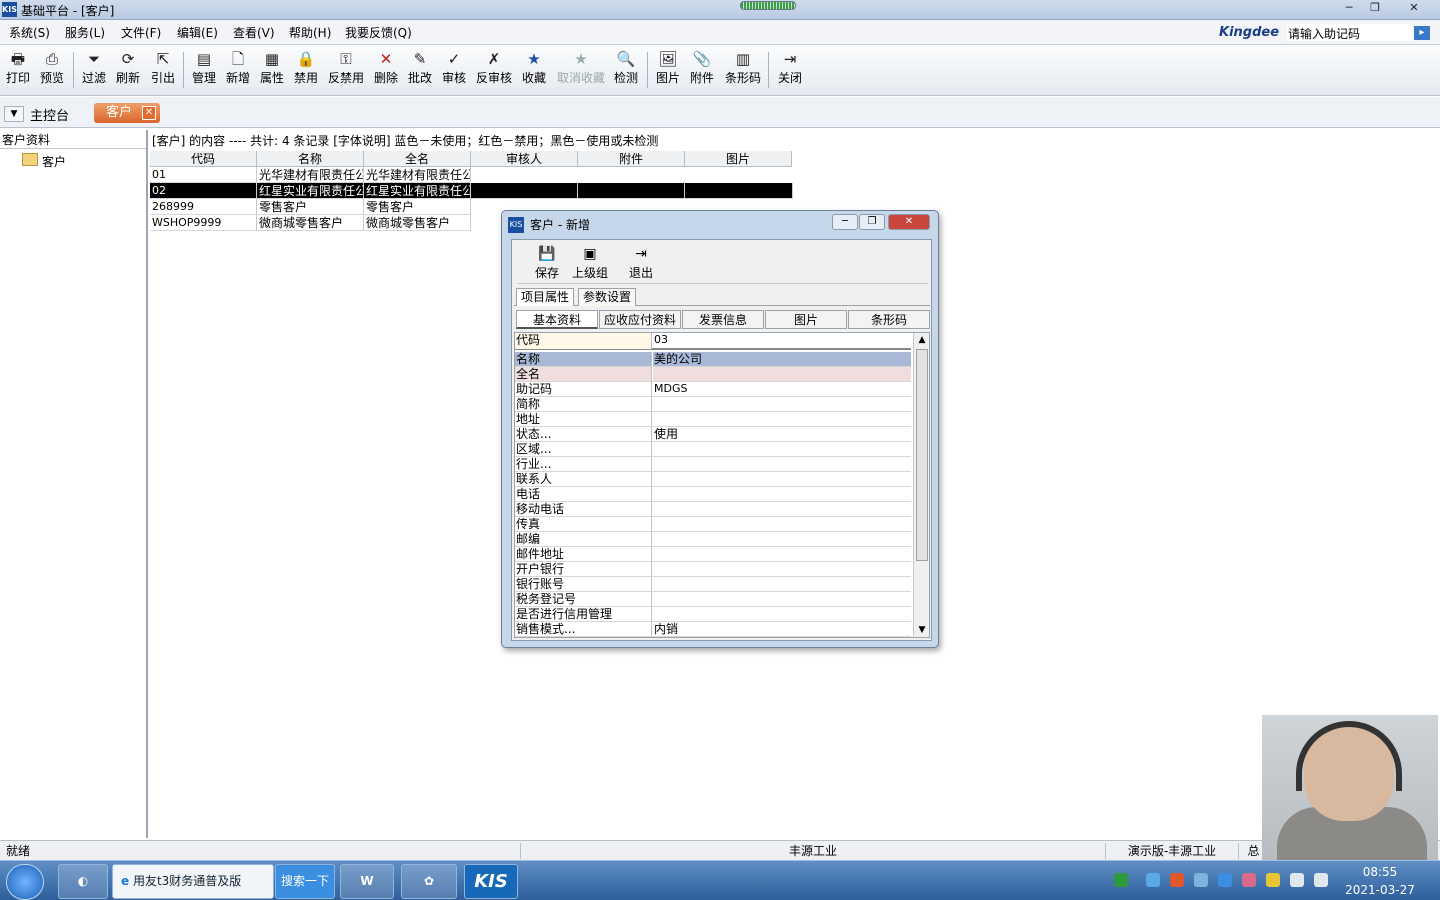  I want to click on tab-basic-info: 基本资料, so click(557, 319).